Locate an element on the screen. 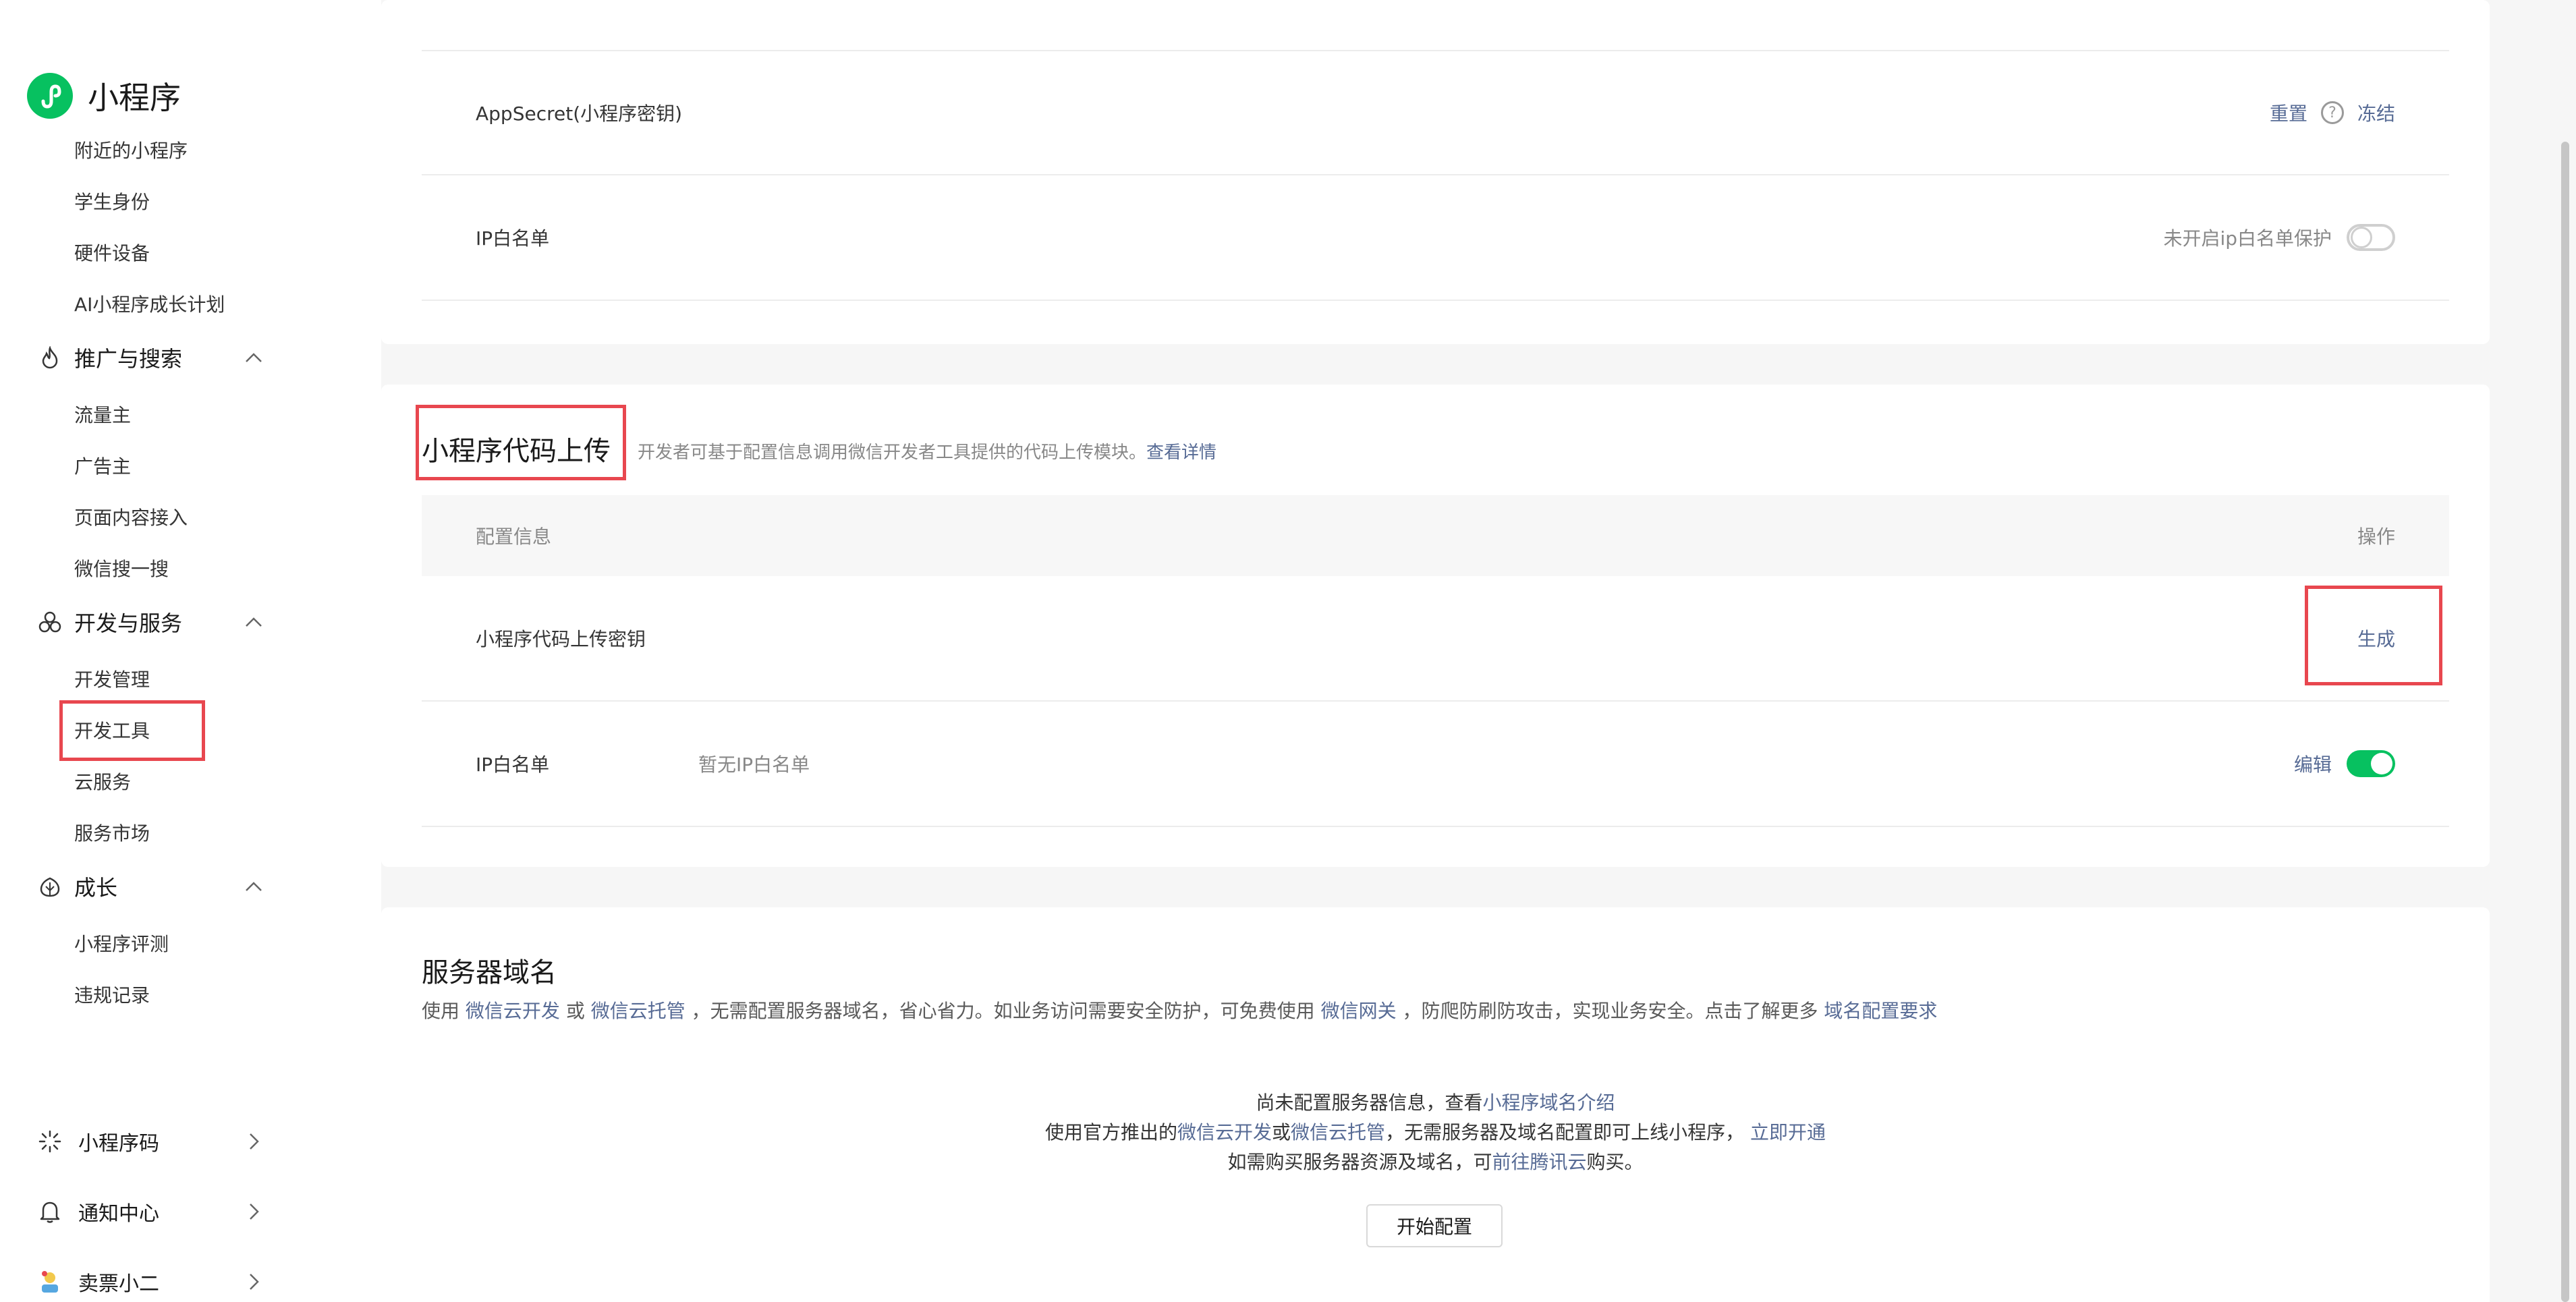  brand: 小程序 is located at coordinates (104, 95).